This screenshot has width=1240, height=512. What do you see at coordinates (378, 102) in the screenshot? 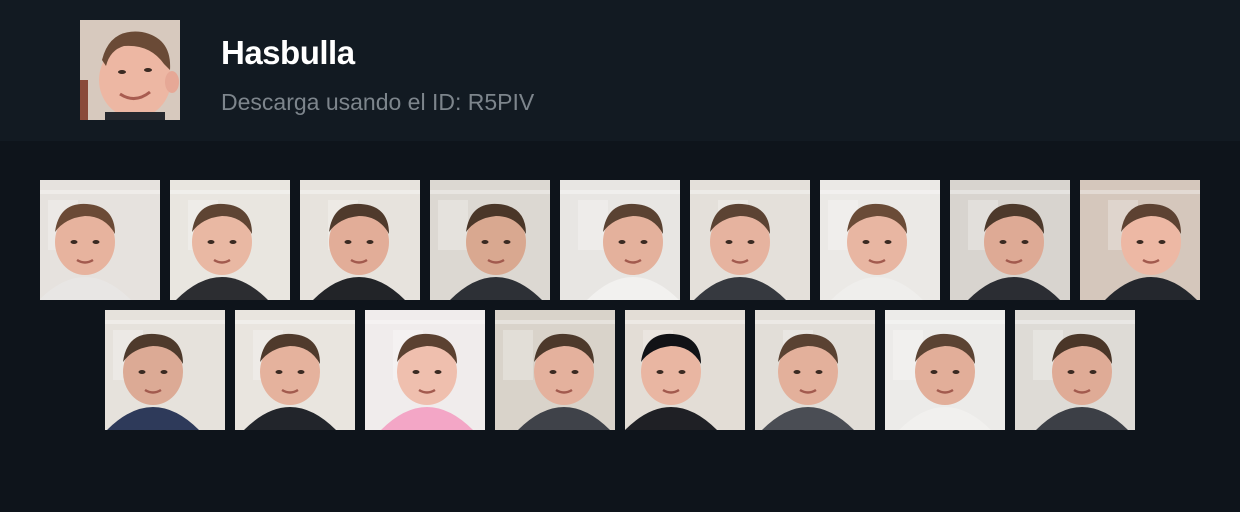
I see `pack-download-id: Descarga usando el ID: R5PIV` at bounding box center [378, 102].